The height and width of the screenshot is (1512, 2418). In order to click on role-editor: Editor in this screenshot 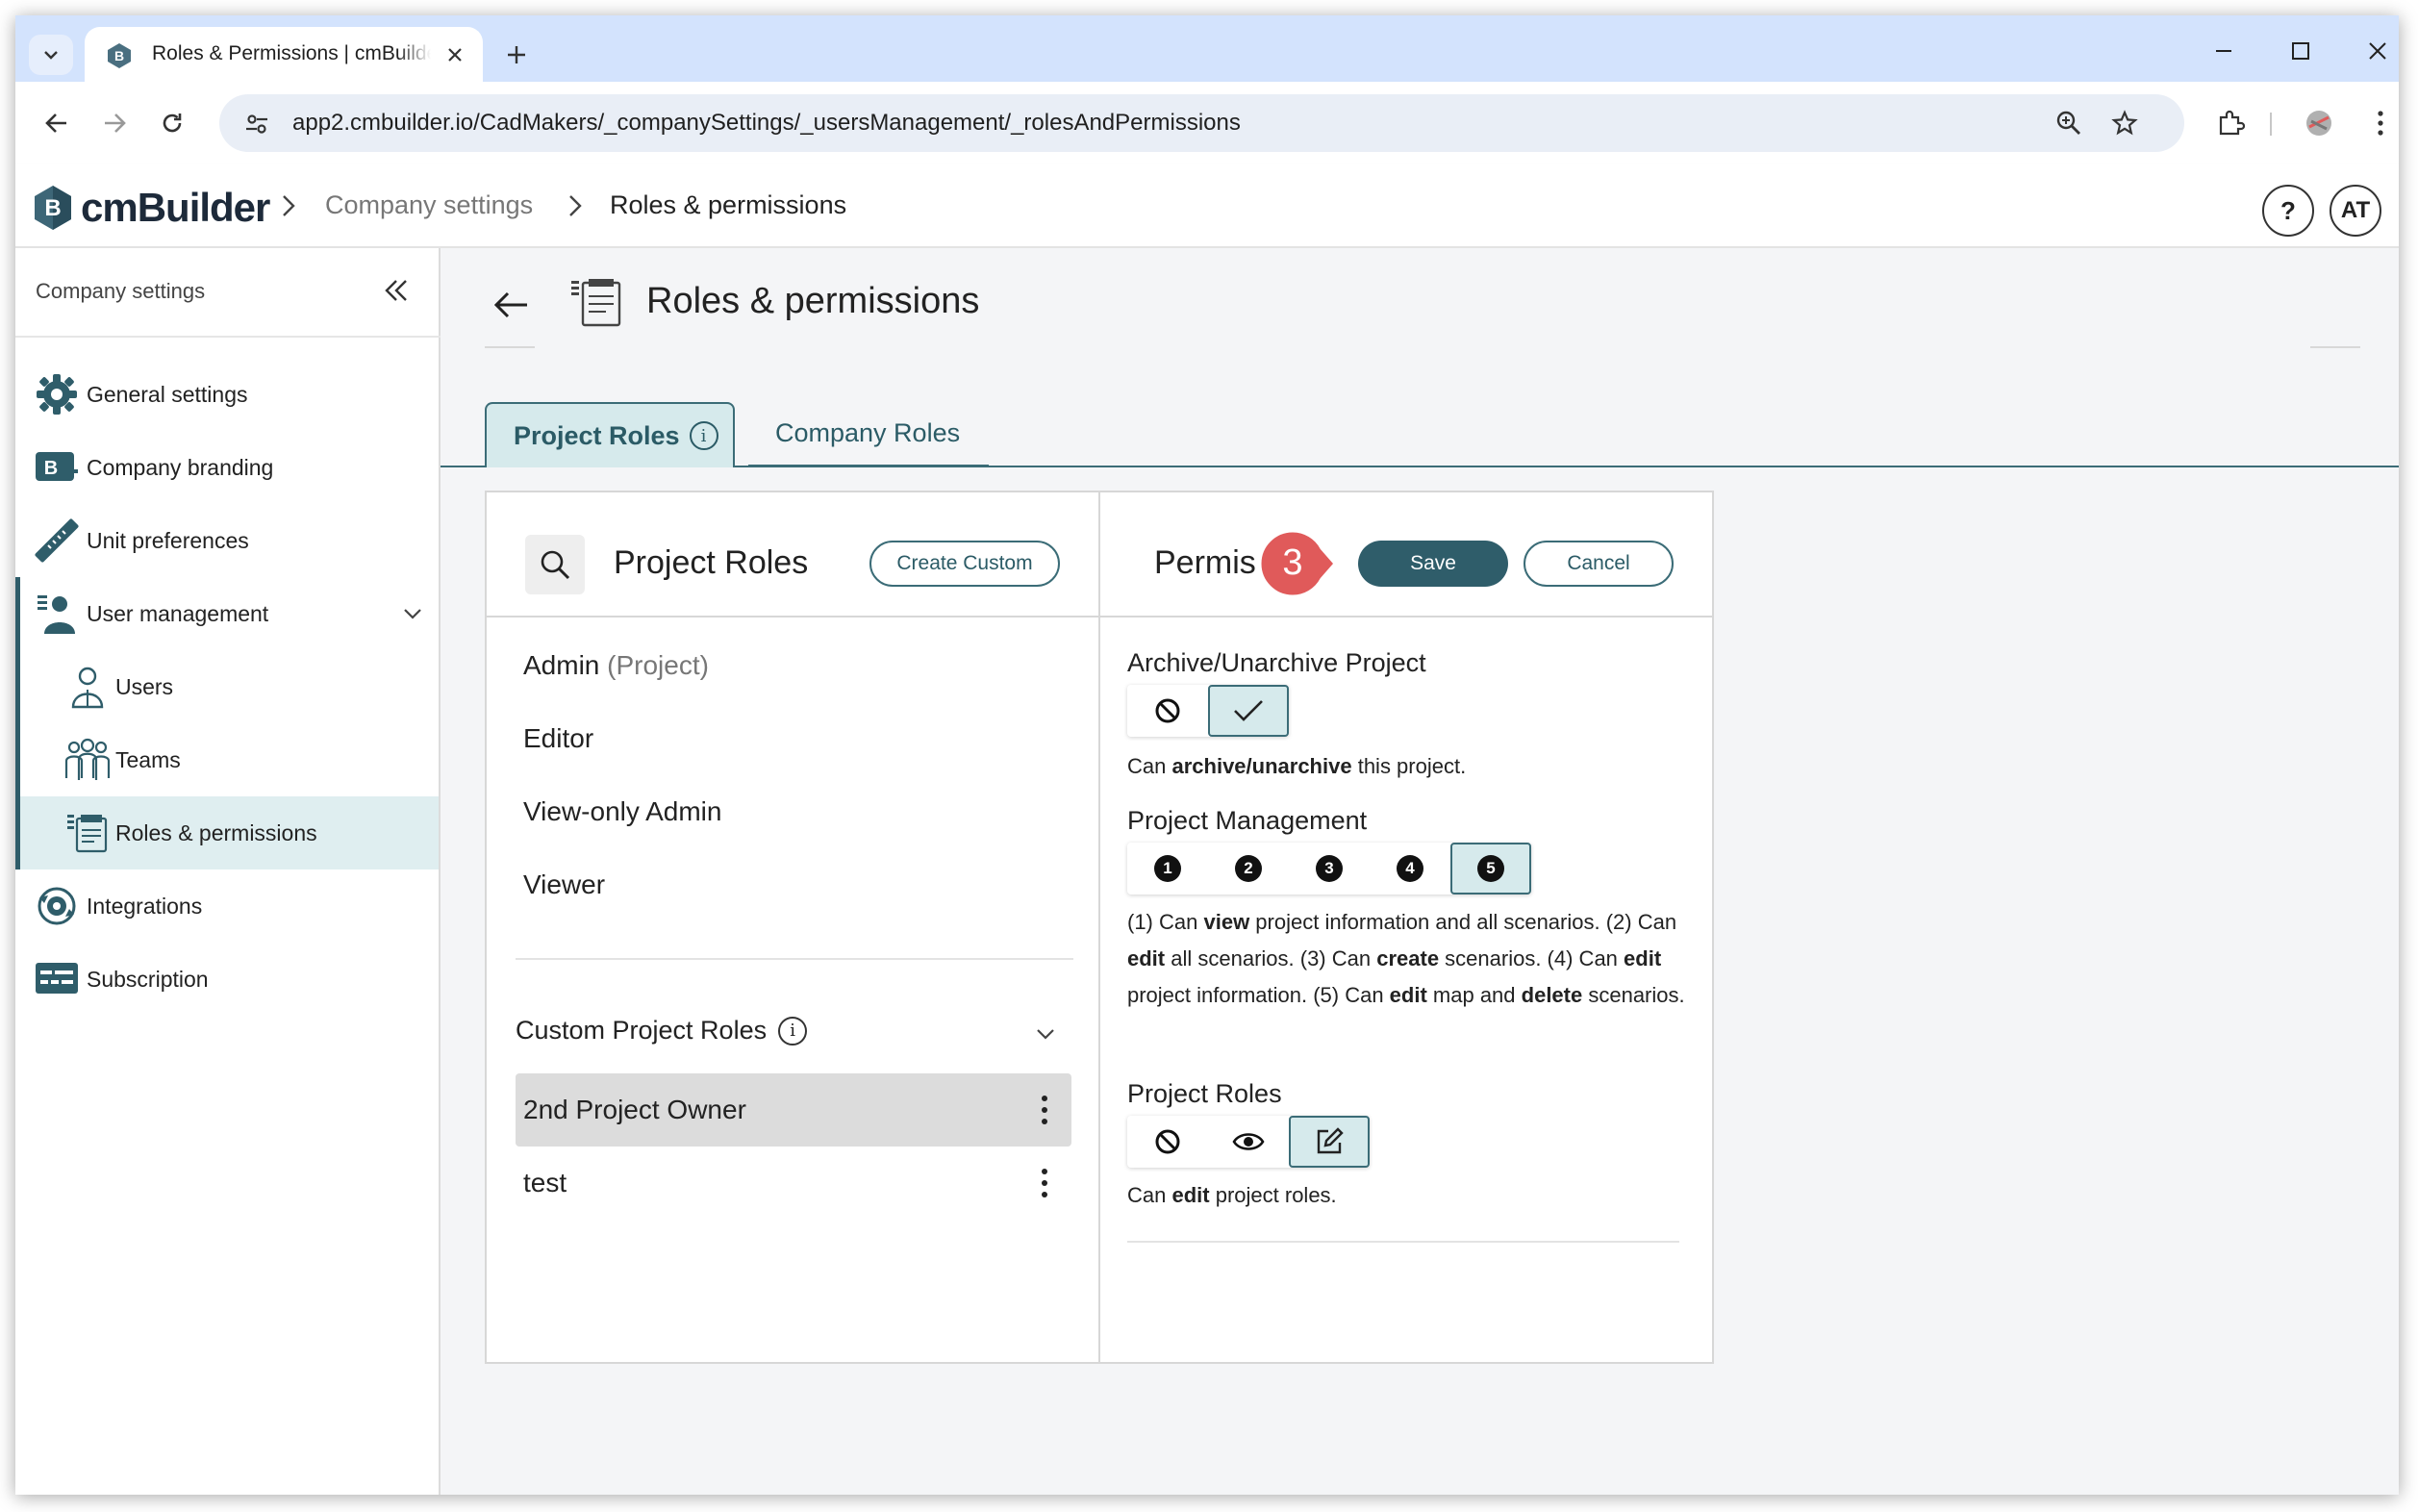, I will do `click(558, 739)`.